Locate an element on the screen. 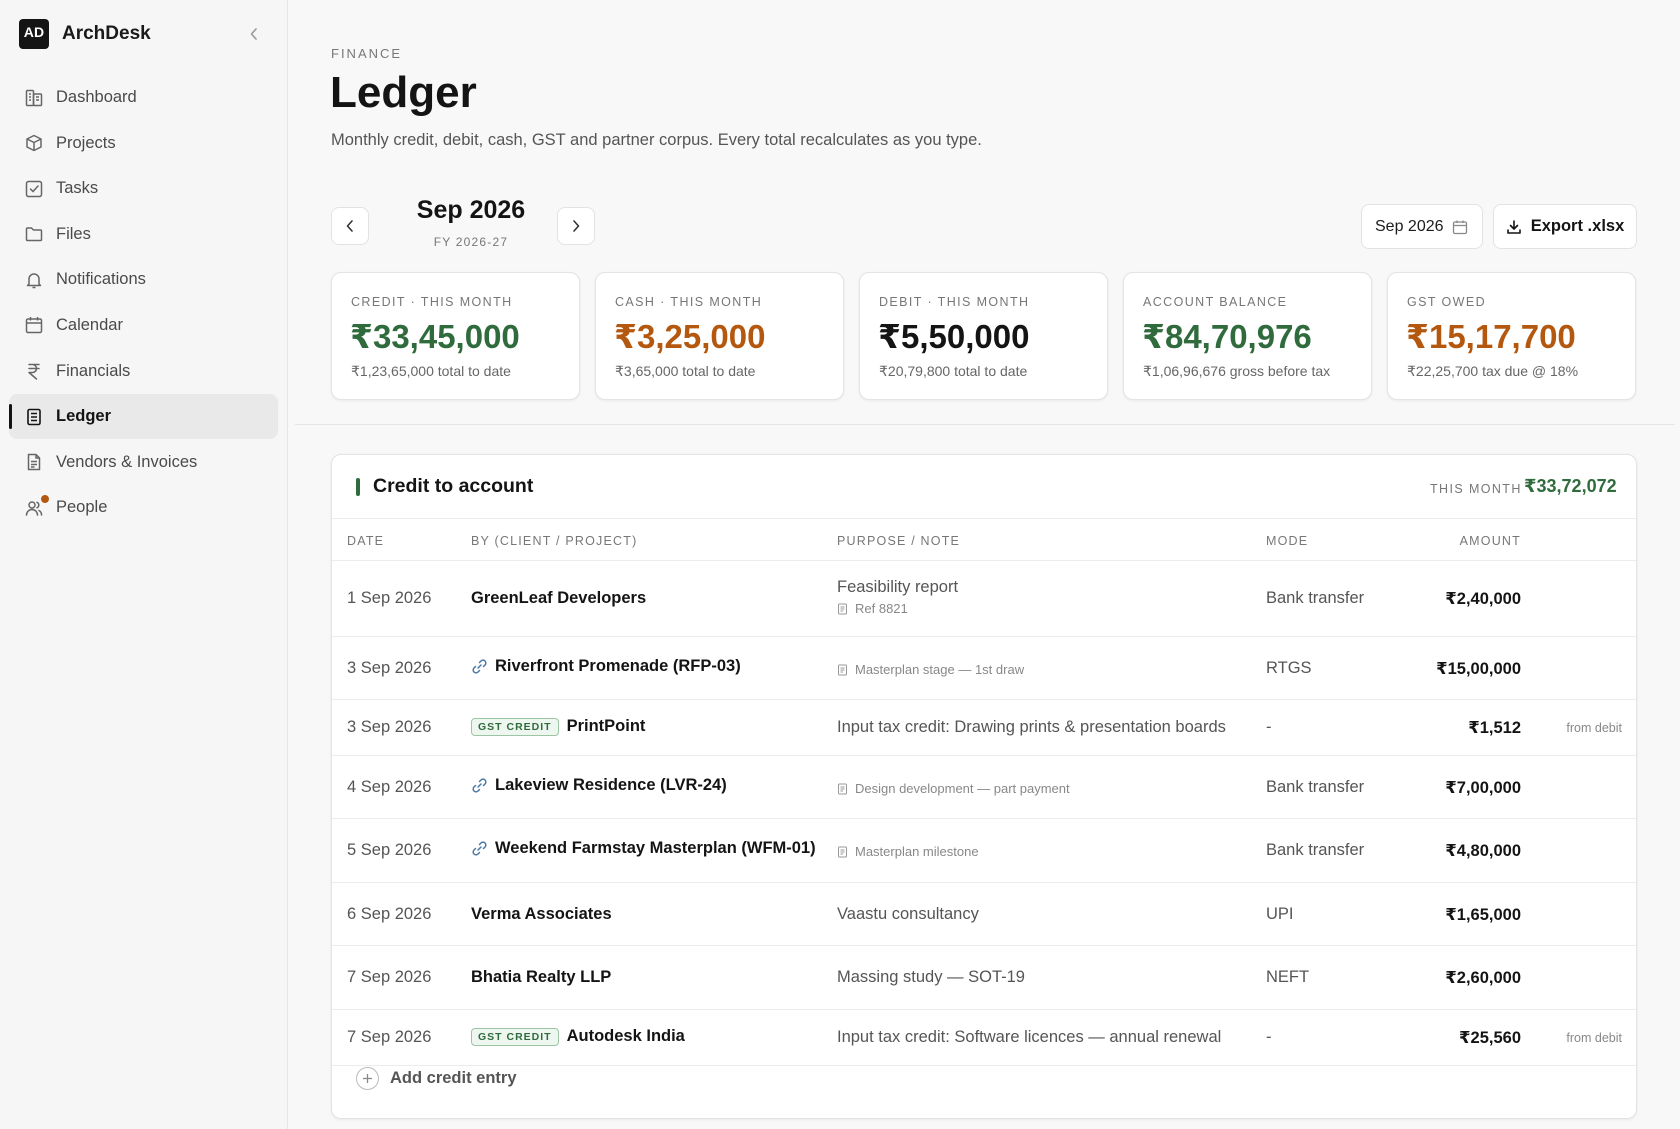  page-title: Ledger is located at coordinates (403, 92).